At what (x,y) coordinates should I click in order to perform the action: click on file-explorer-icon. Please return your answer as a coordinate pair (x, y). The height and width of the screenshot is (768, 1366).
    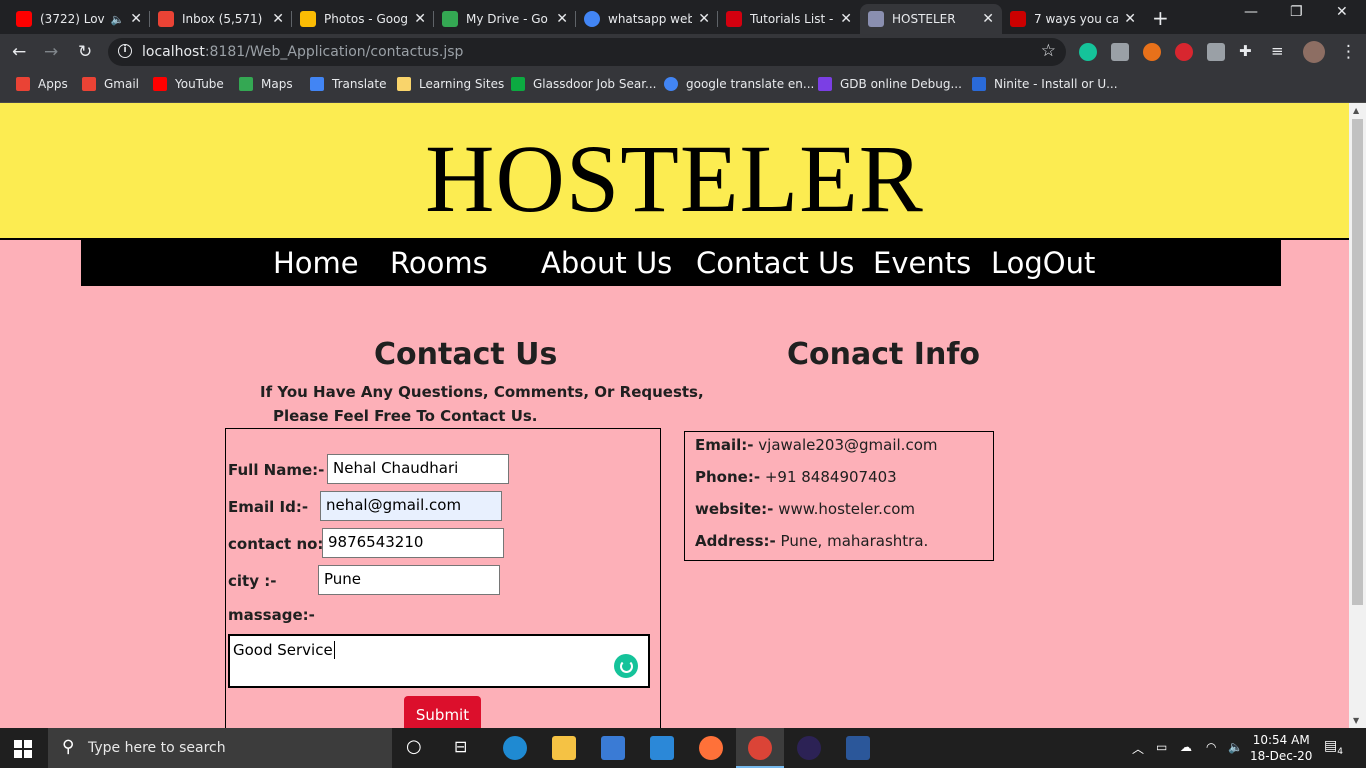
    Looking at the image, I should click on (564, 748).